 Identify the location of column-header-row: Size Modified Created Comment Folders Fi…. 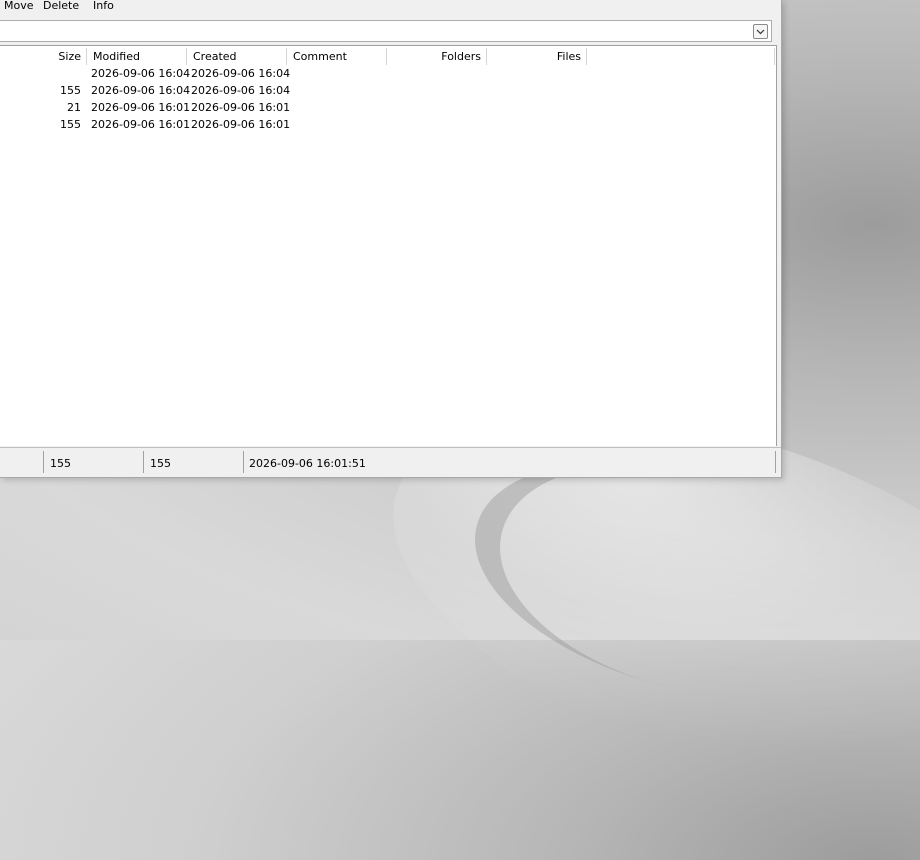
(388, 55).